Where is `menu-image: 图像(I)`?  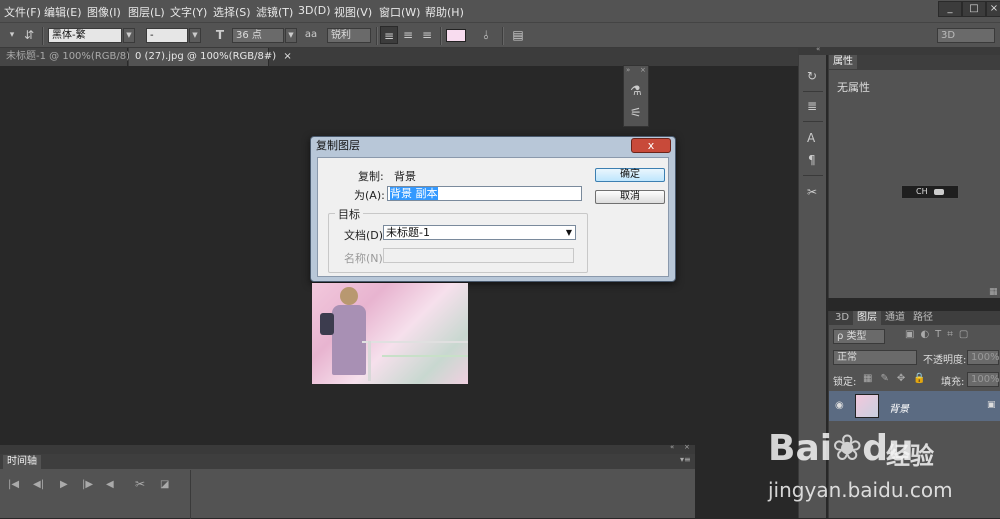
menu-image: 图像(I) is located at coordinates (104, 12).